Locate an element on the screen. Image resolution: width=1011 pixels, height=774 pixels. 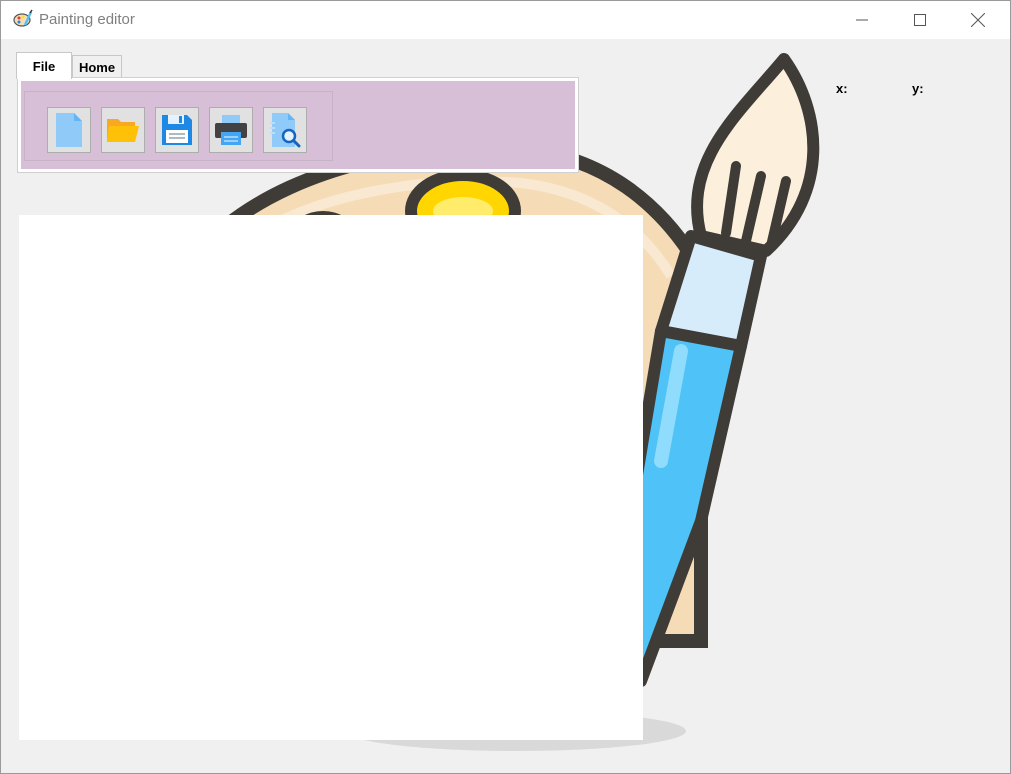
open-folder-icon is located at coordinates (123, 130).